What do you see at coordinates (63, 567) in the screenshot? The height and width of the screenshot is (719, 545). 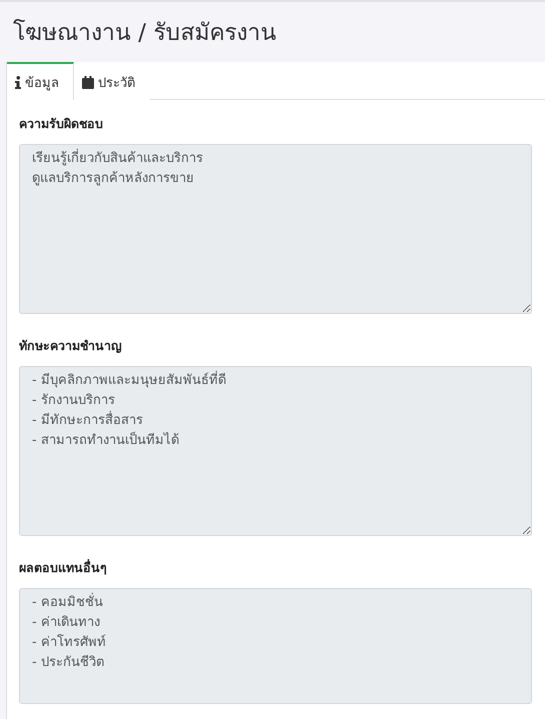 I see `field-label: ผลตอบแทนอื่นๆ` at bounding box center [63, 567].